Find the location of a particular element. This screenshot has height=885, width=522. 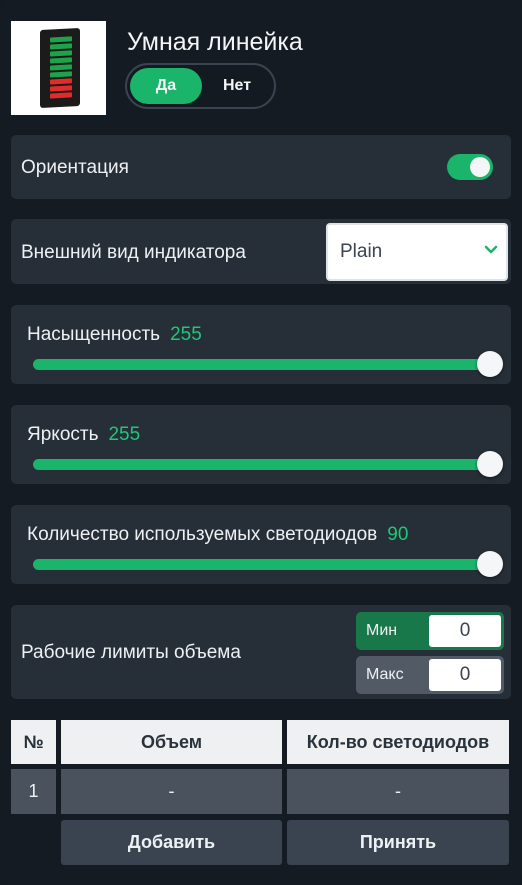

page-title: Умная линейка is located at coordinates (215, 42).